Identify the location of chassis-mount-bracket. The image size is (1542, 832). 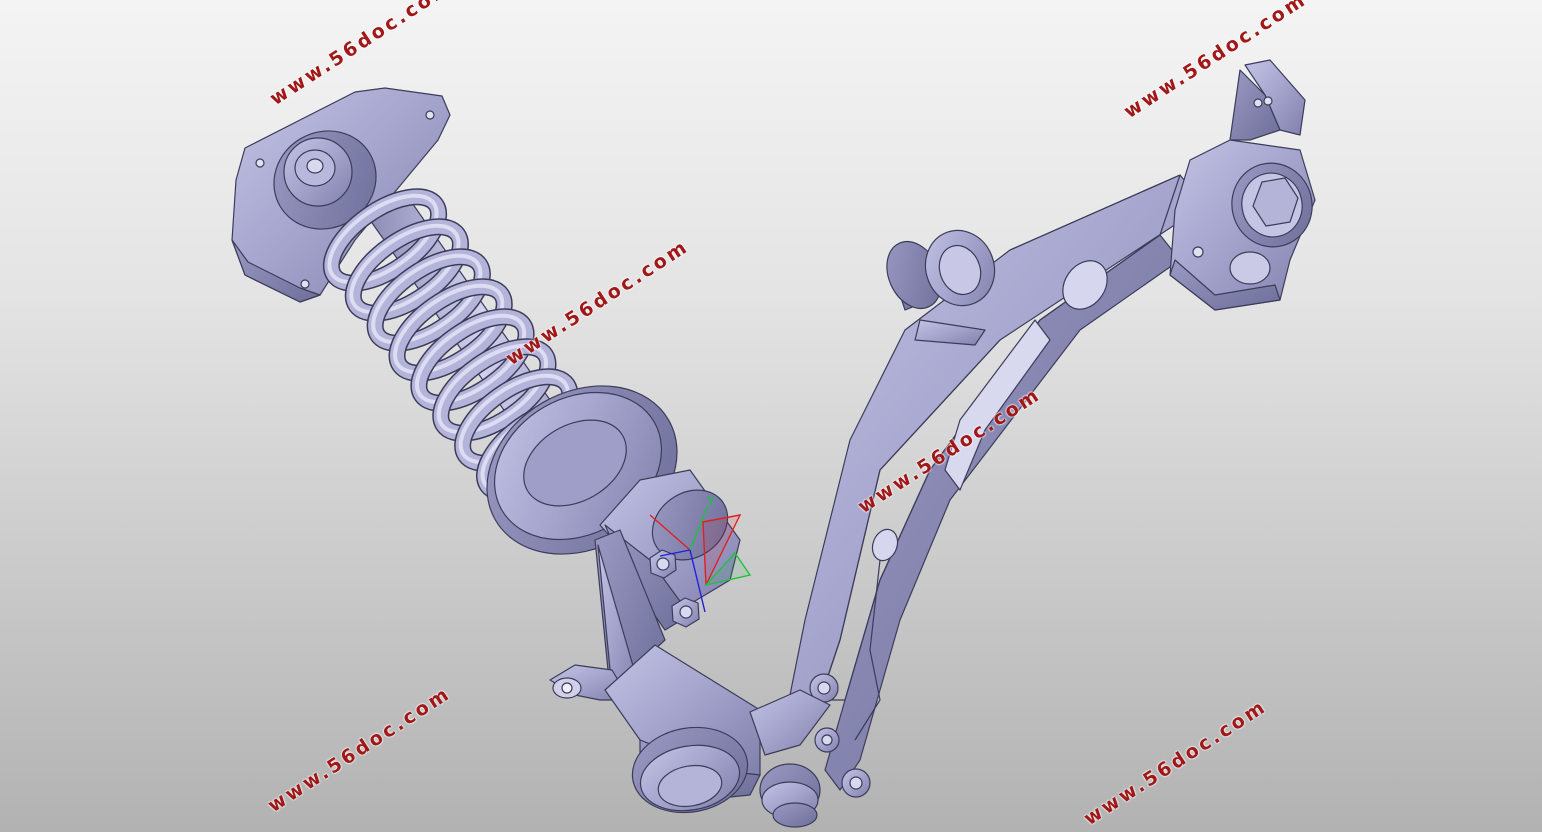
(1245, 185).